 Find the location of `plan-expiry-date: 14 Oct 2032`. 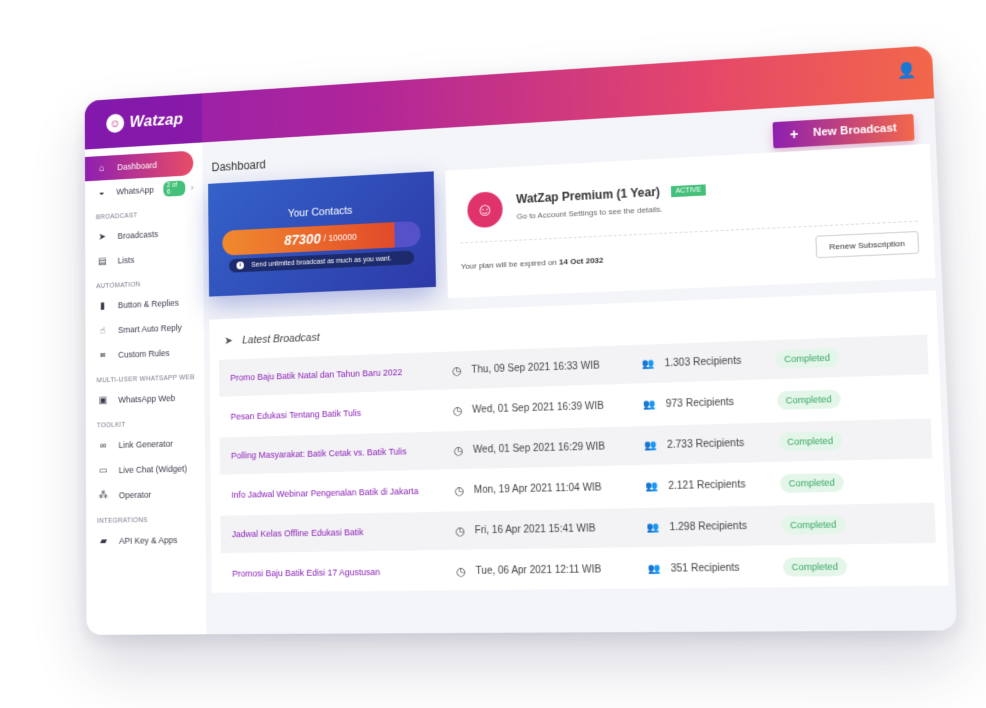

plan-expiry-date: 14 Oct 2032 is located at coordinates (581, 261).